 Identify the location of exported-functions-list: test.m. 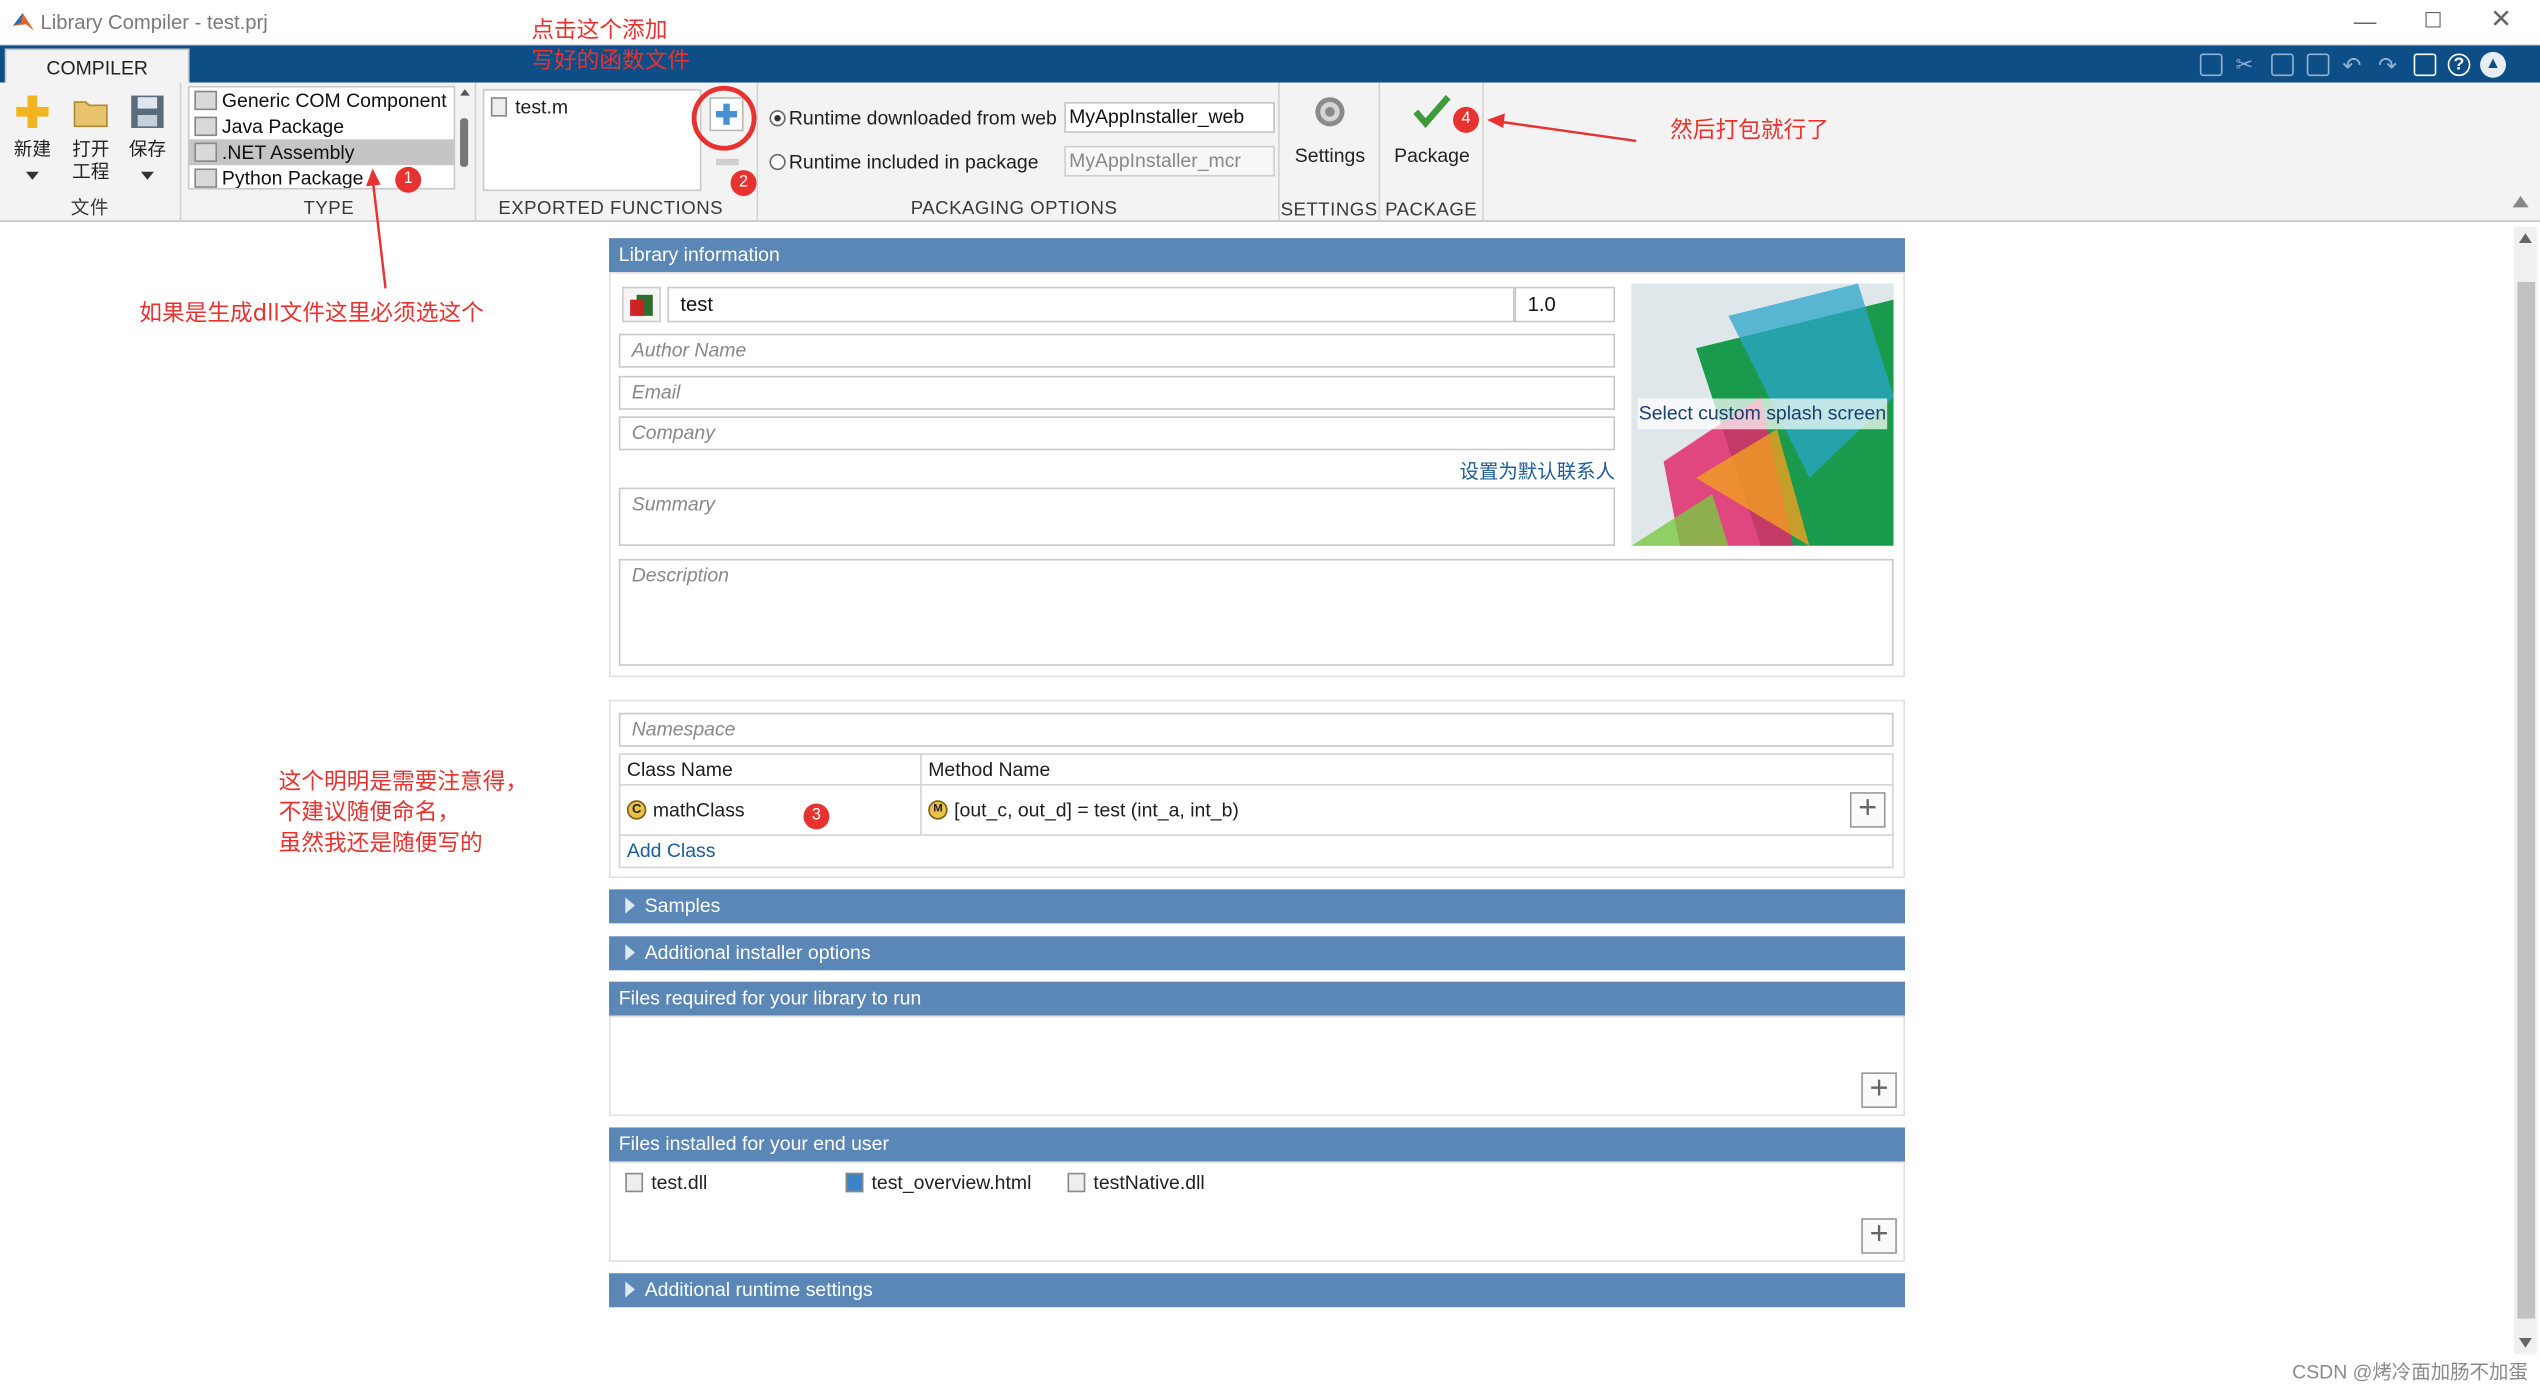
(592, 140).